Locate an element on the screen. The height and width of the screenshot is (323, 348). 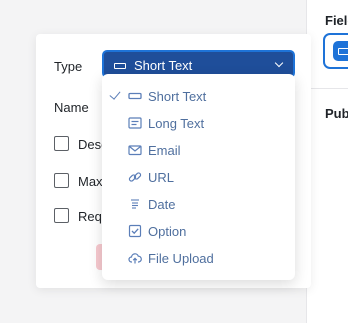
field-settings-panel: Field Pub is located at coordinates (327, 161).